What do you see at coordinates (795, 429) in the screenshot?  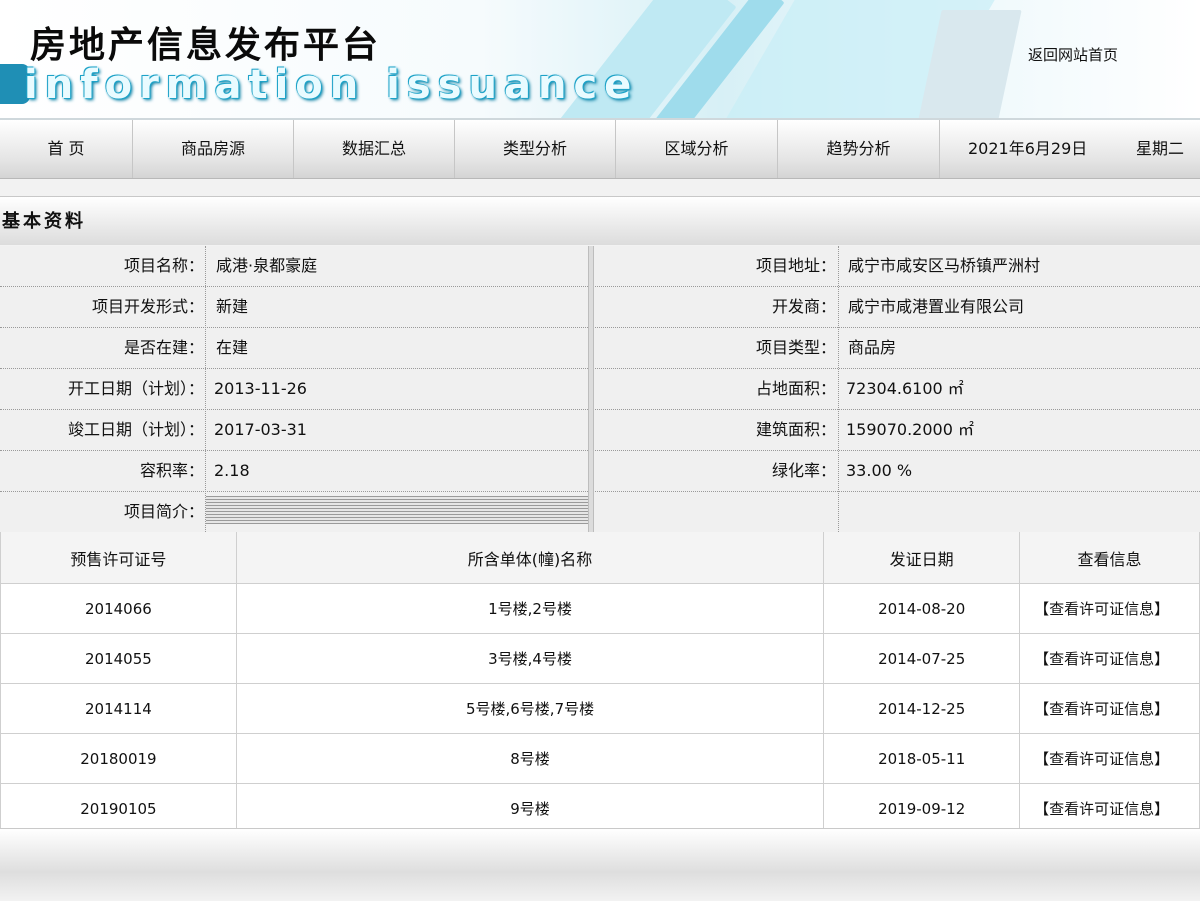 I see `building-area-label: 建筑面积：` at bounding box center [795, 429].